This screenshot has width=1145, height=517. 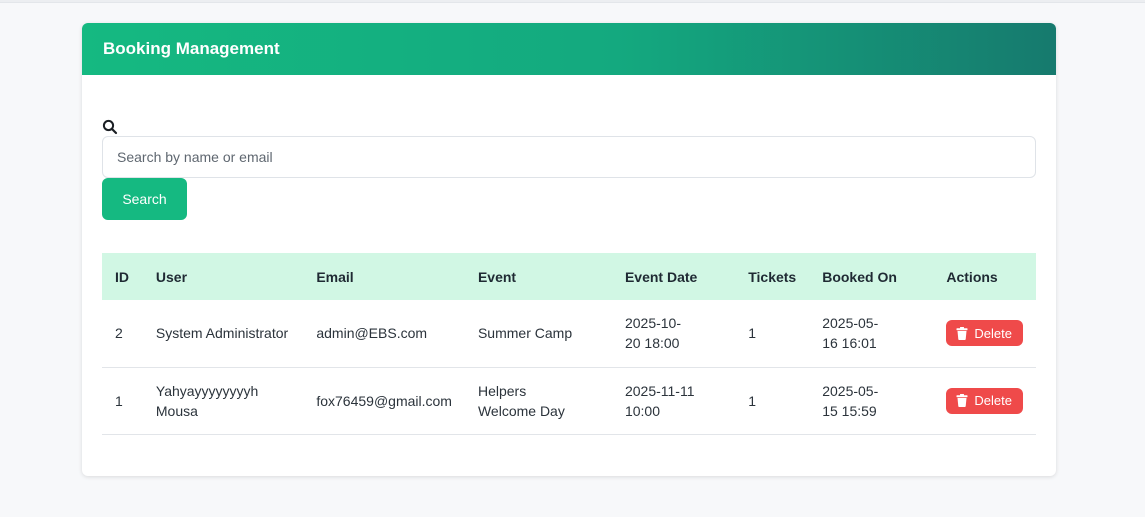 What do you see at coordinates (110, 127) in the screenshot?
I see `search-icon` at bounding box center [110, 127].